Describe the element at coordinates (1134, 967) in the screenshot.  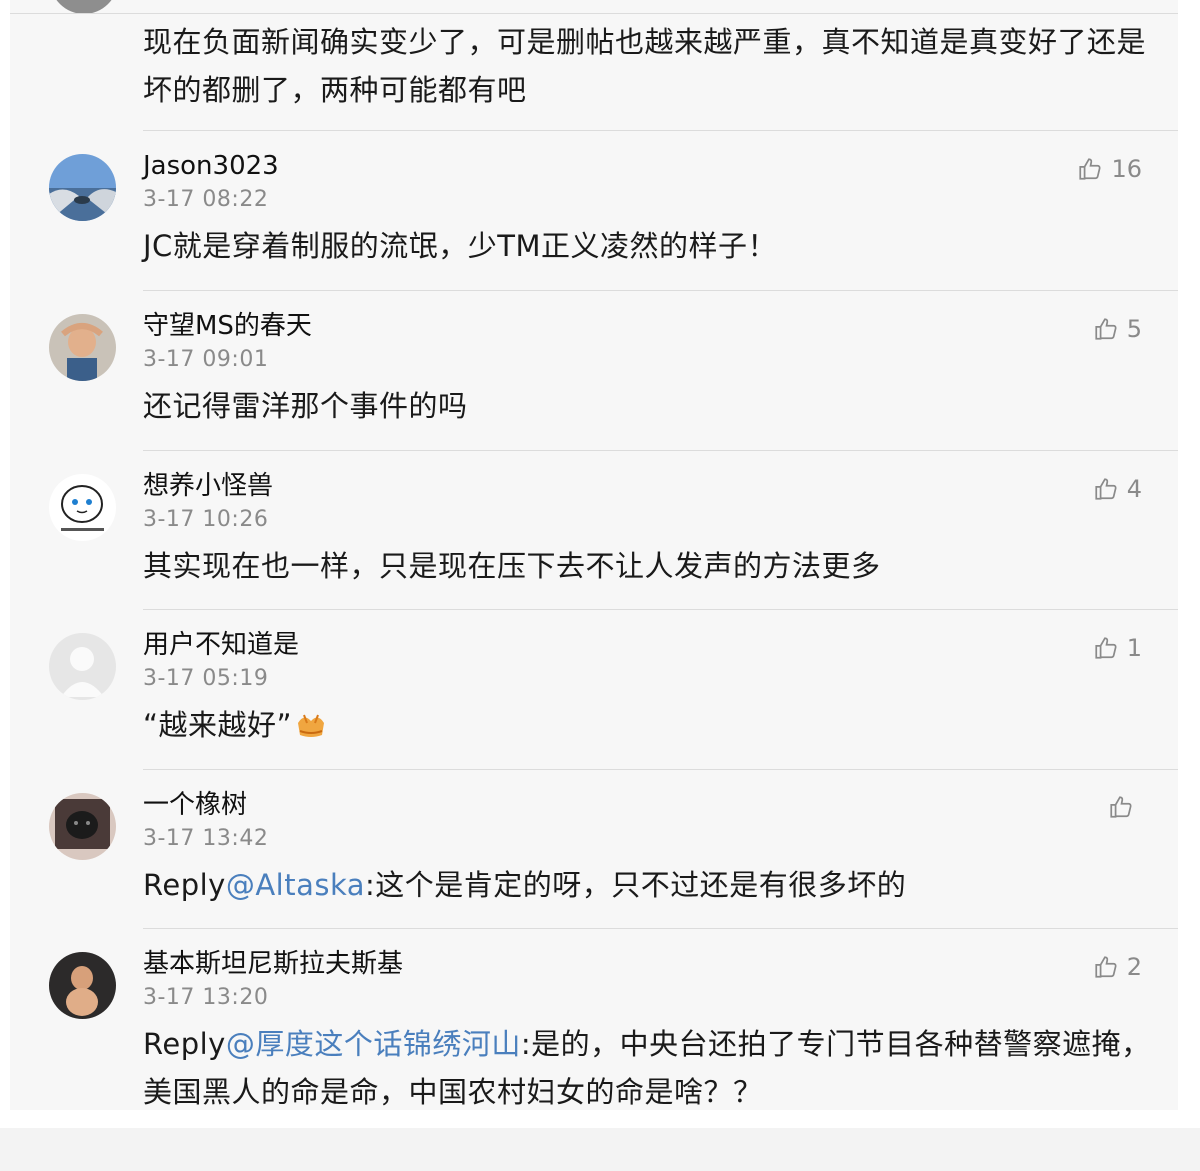
I see `like-count: 2` at that location.